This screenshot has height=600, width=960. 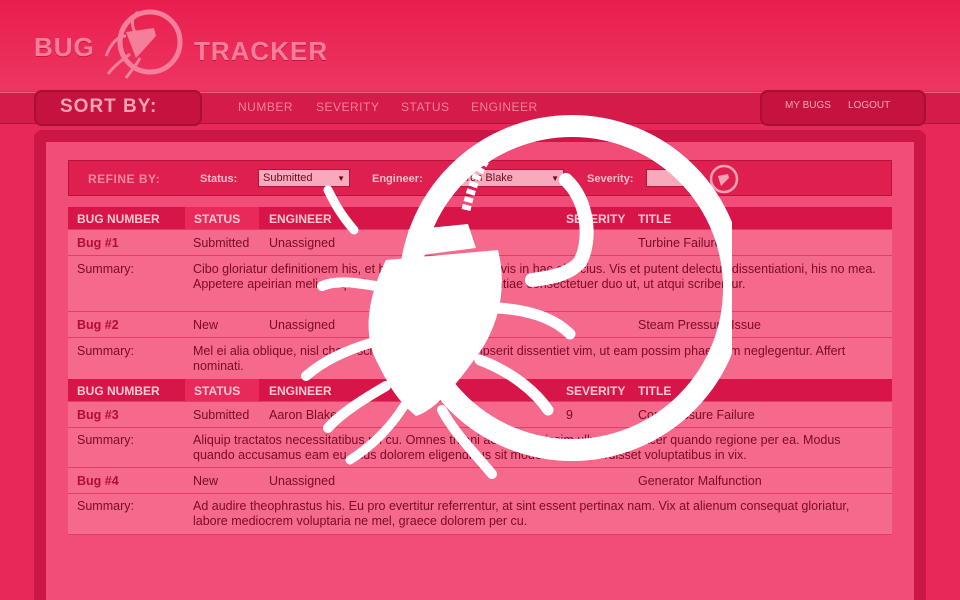 What do you see at coordinates (610, 179) in the screenshot?
I see `severity-filter-label: Severity:` at bounding box center [610, 179].